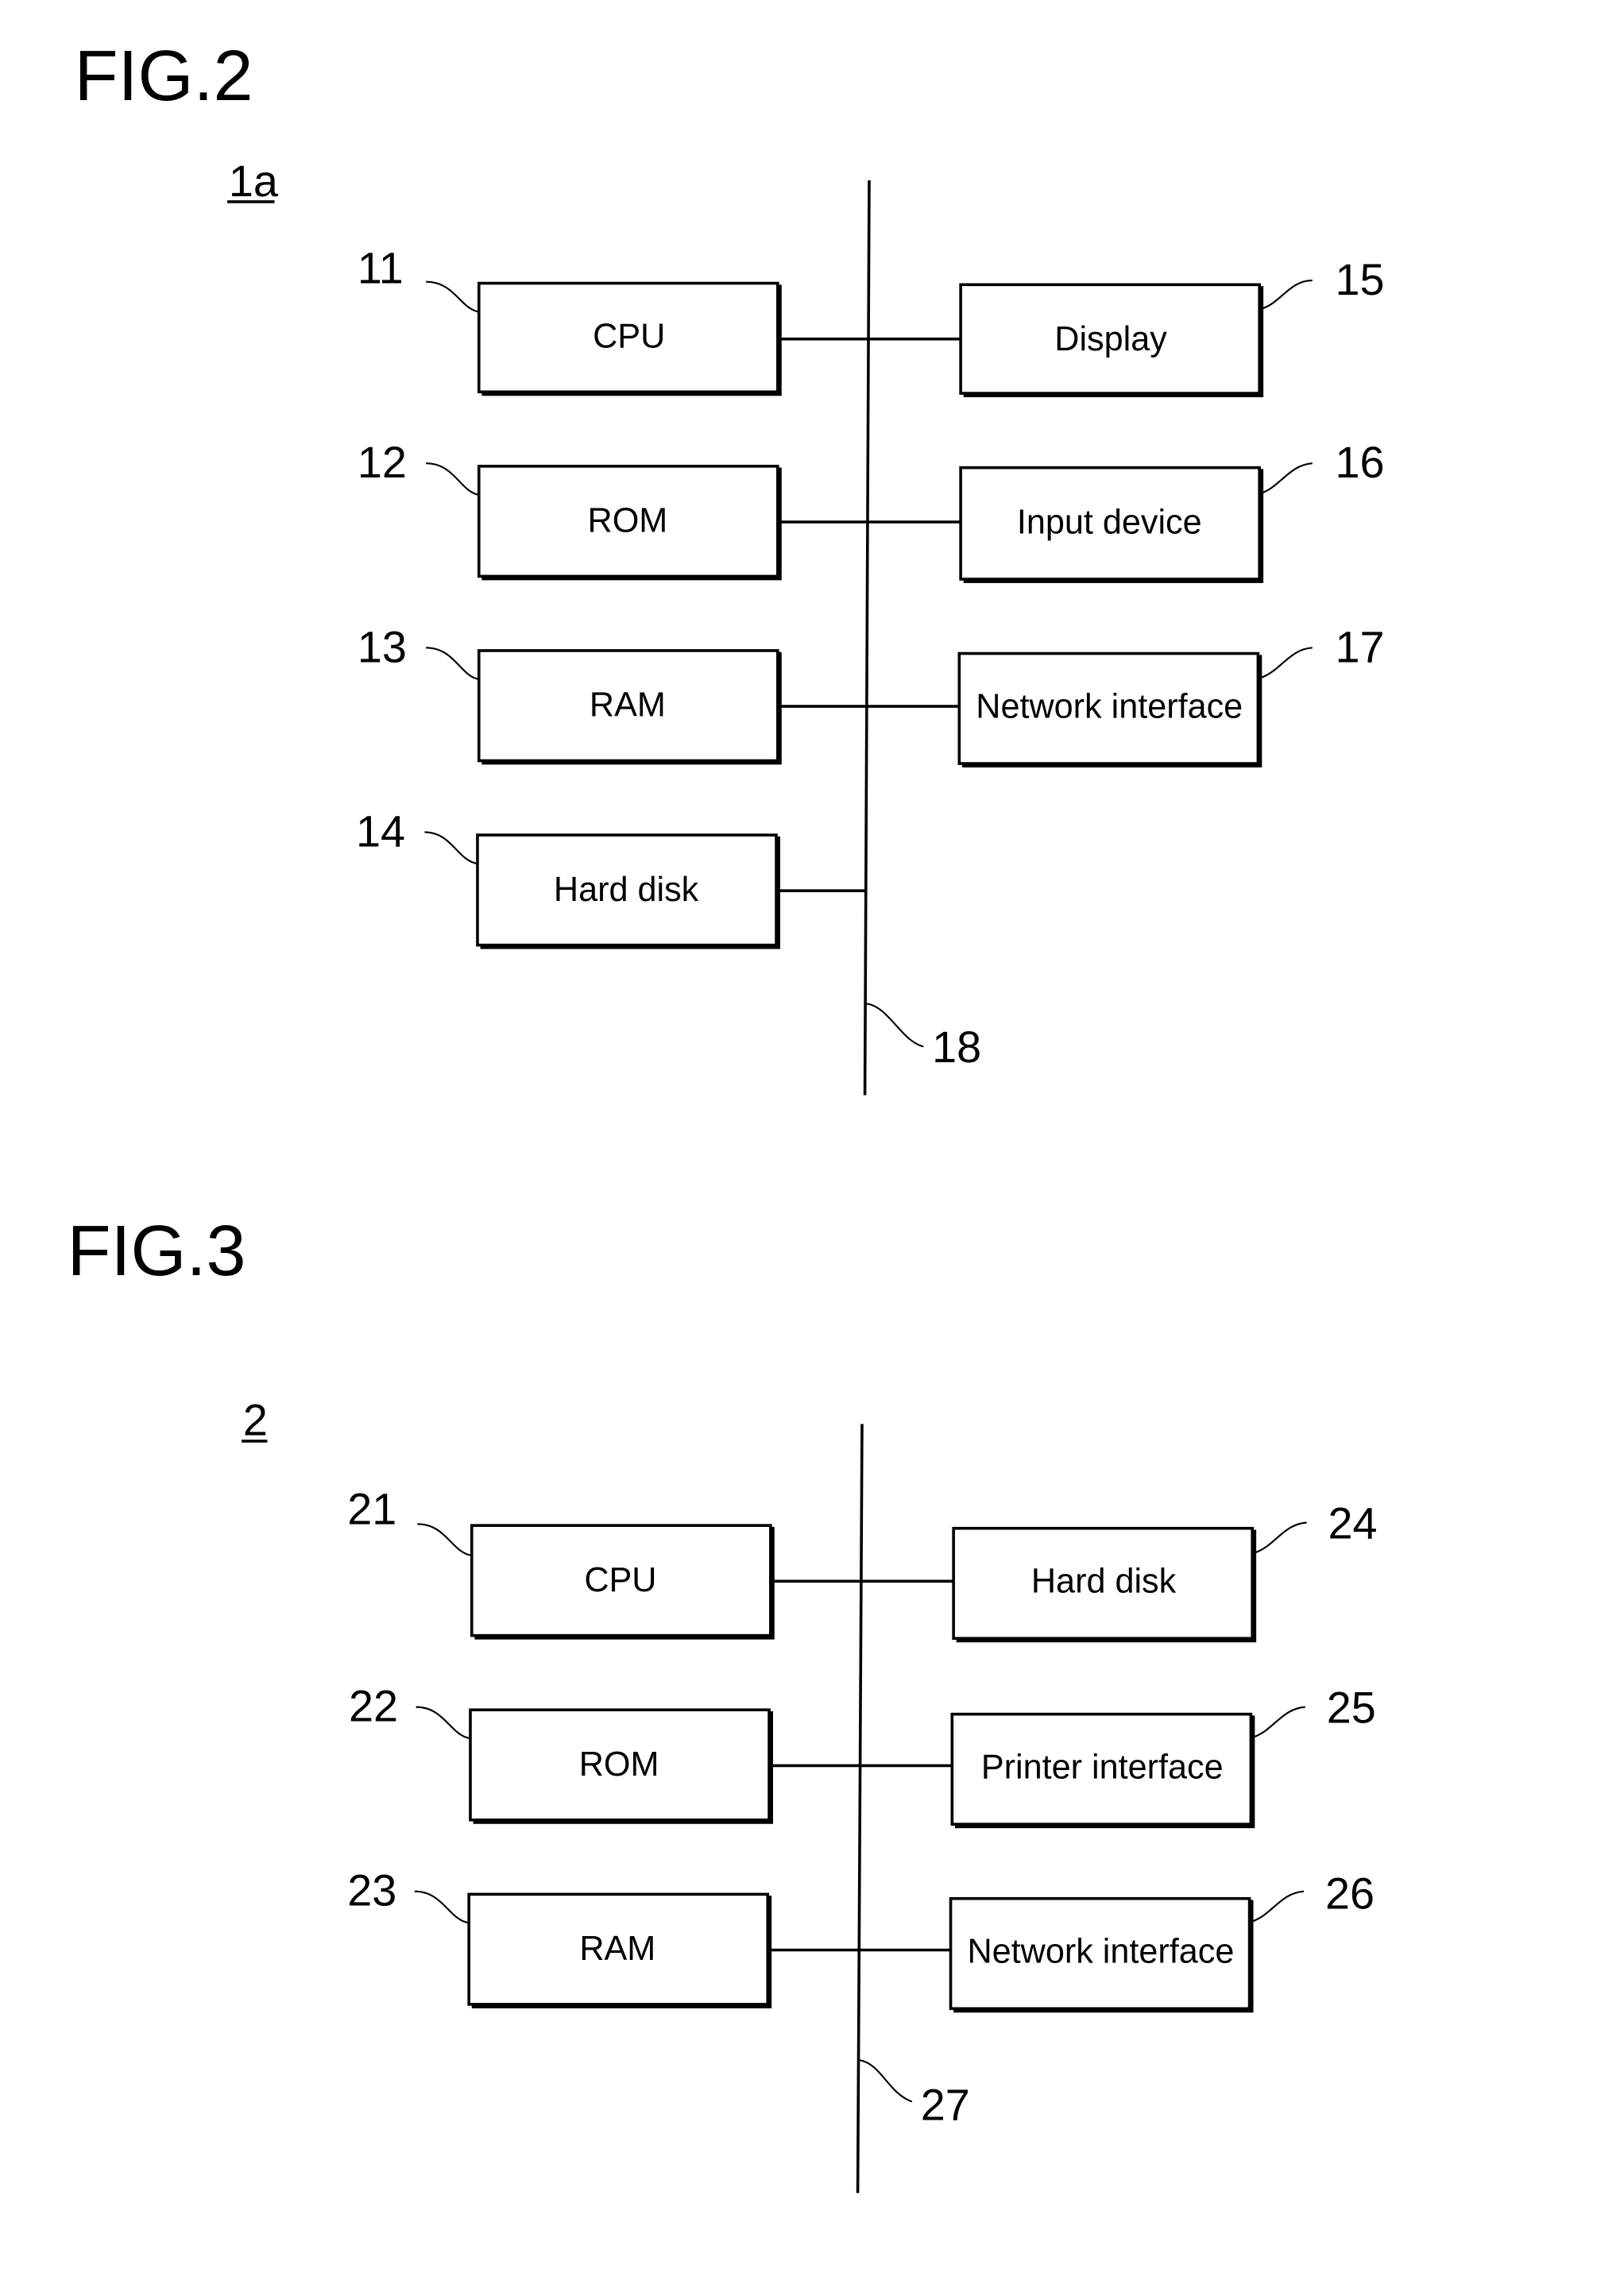 This screenshot has height=2269, width=1624. I want to click on block-printer-interface-25: Printer interface 25, so click(1163, 1756).